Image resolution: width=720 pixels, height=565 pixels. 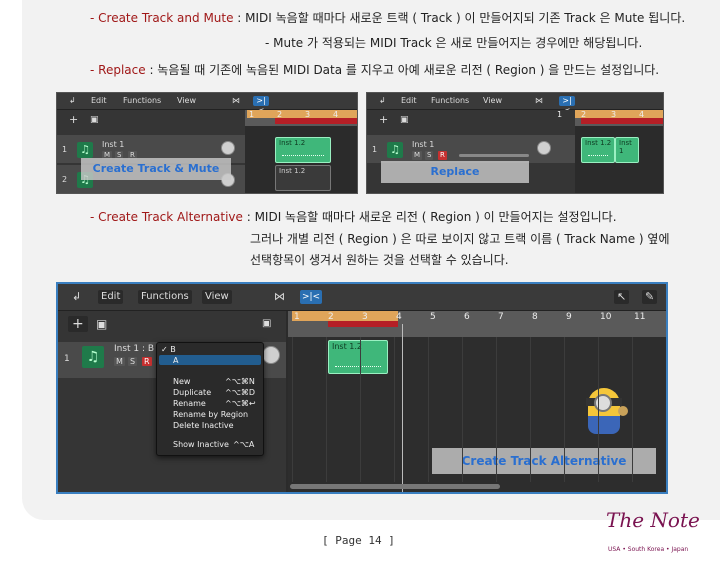 What do you see at coordinates (402, 408) in the screenshot?
I see `playhead` at bounding box center [402, 408].